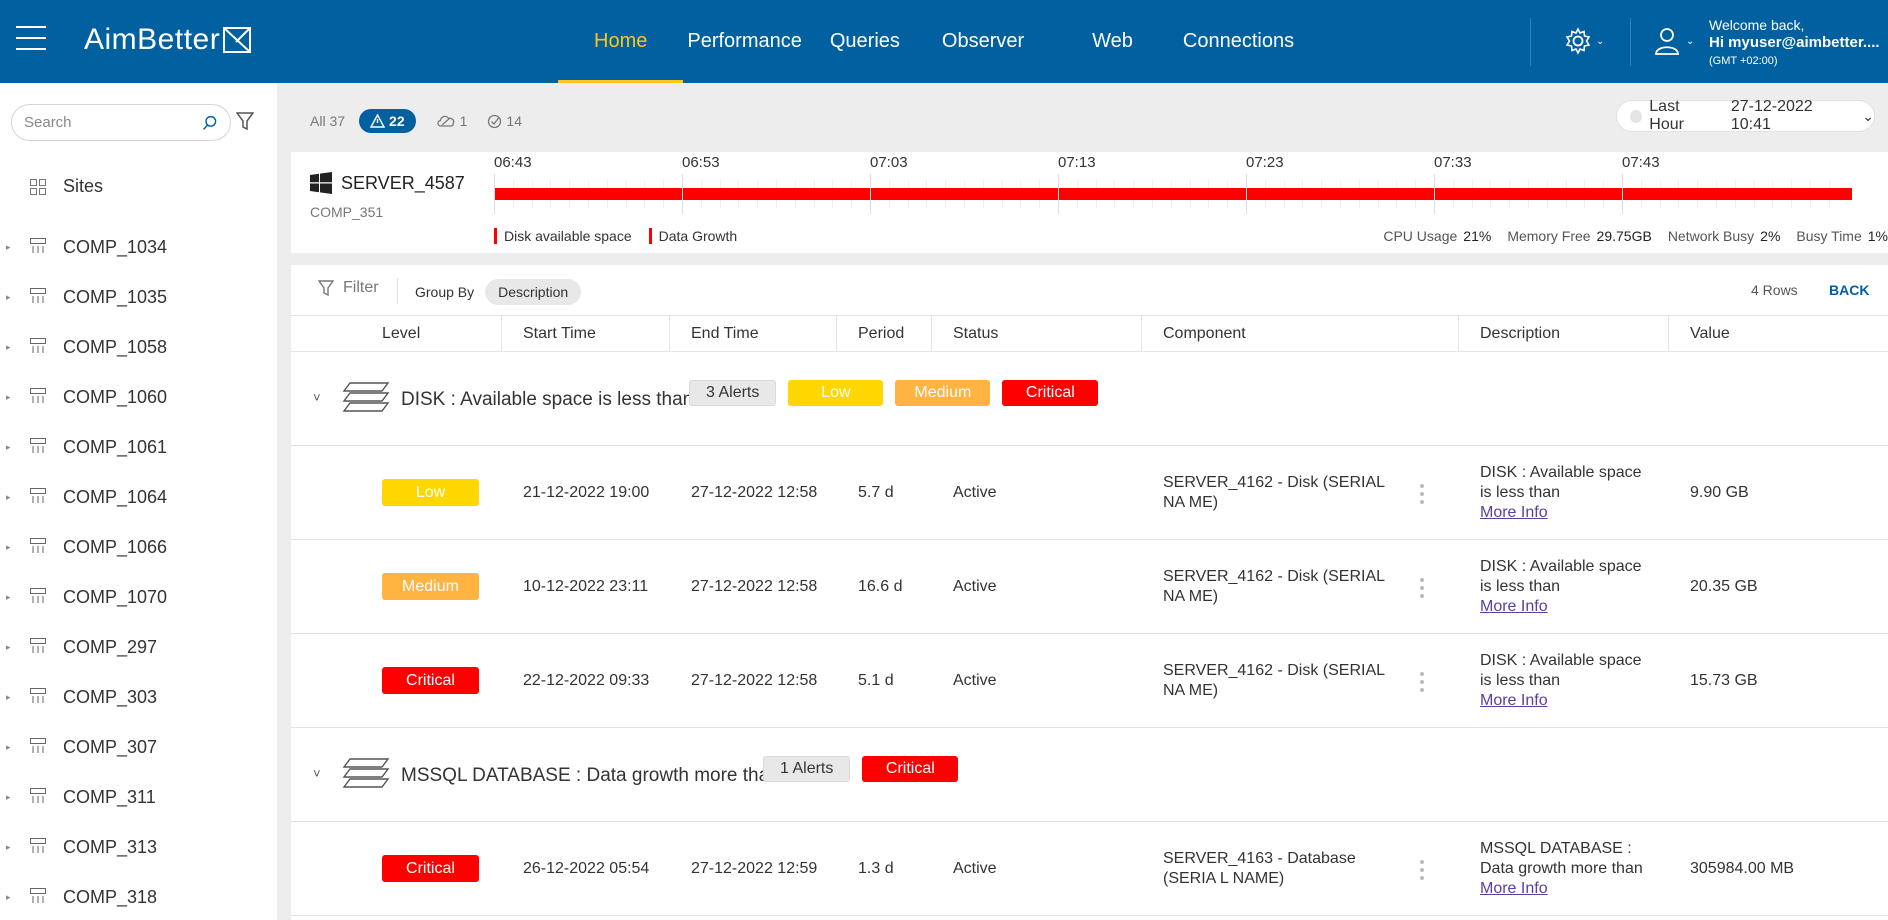 The width and height of the screenshot is (1888, 920). I want to click on sidebar-item: ▸ COMP_1034, so click(138, 247).